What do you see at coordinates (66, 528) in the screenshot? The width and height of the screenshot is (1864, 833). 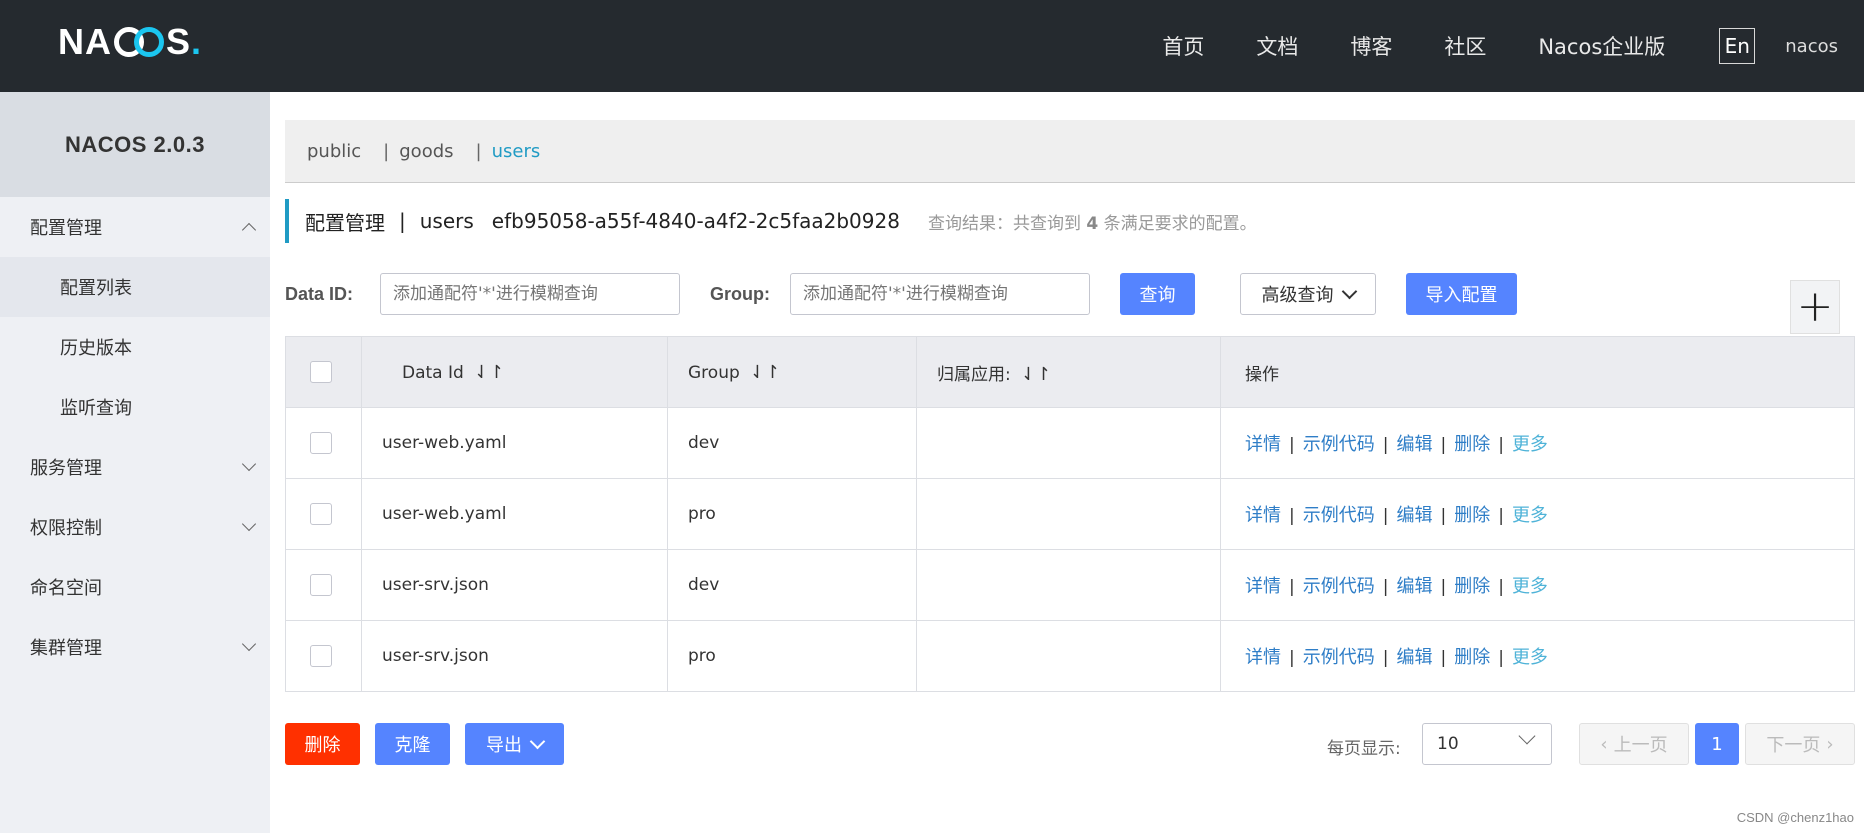 I see `sidebar-item-label: 权限控制` at bounding box center [66, 528].